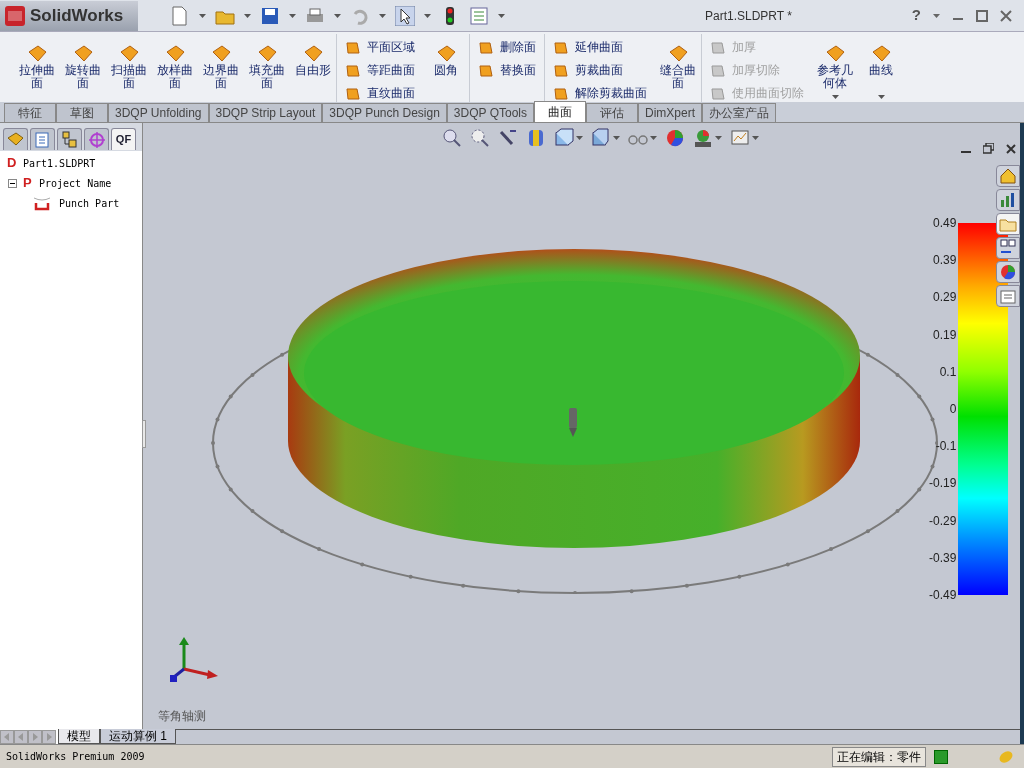 Image resolution: width=1024 pixels, height=768 pixels. I want to click on ribbon-tab: 评估, so click(612, 112).